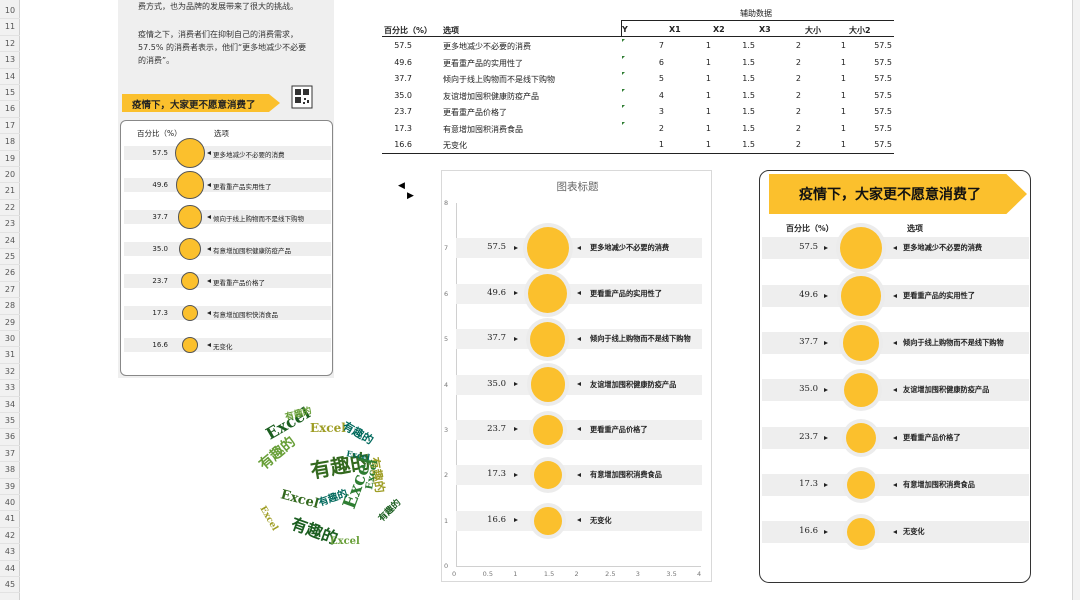 Image resolution: width=1080 pixels, height=600 pixels. What do you see at coordinates (408, 30) in the screenshot?
I see `table-header-cell: 百分比（%）` at bounding box center [408, 30].